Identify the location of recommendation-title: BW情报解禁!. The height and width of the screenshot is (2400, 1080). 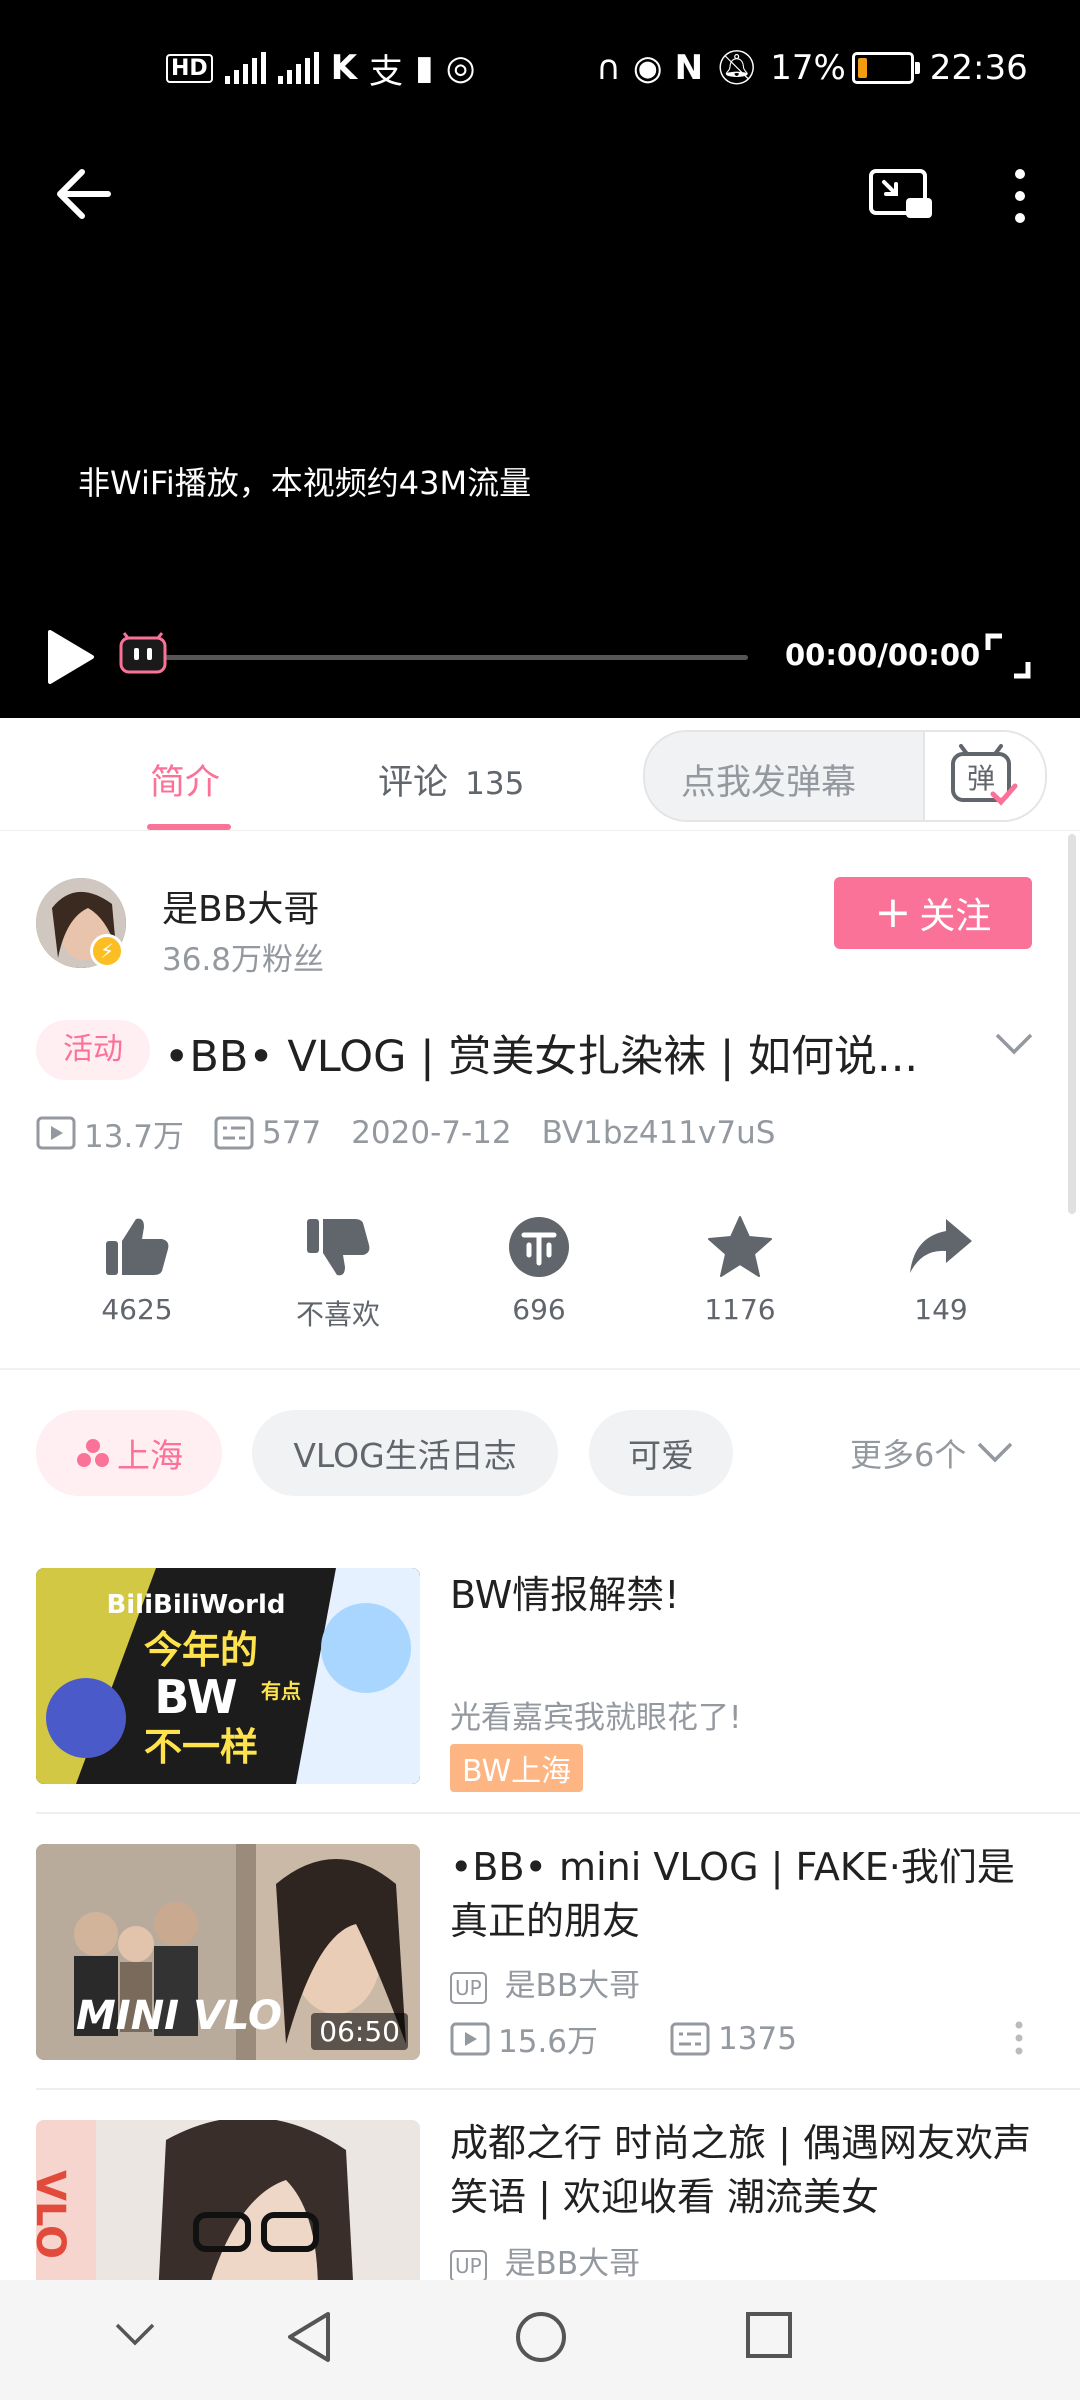
(565, 1595).